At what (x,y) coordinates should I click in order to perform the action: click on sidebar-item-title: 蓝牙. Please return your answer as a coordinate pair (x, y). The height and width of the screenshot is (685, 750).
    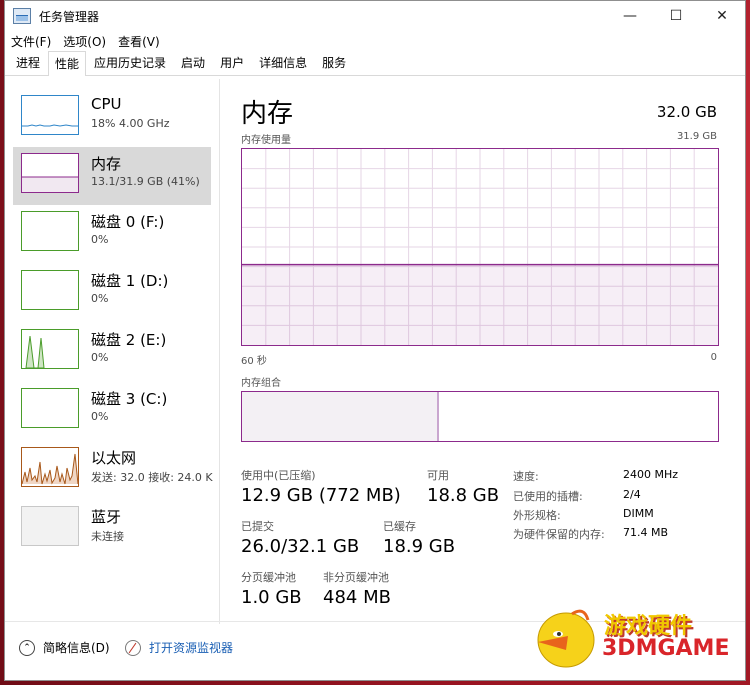
    Looking at the image, I should click on (106, 517).